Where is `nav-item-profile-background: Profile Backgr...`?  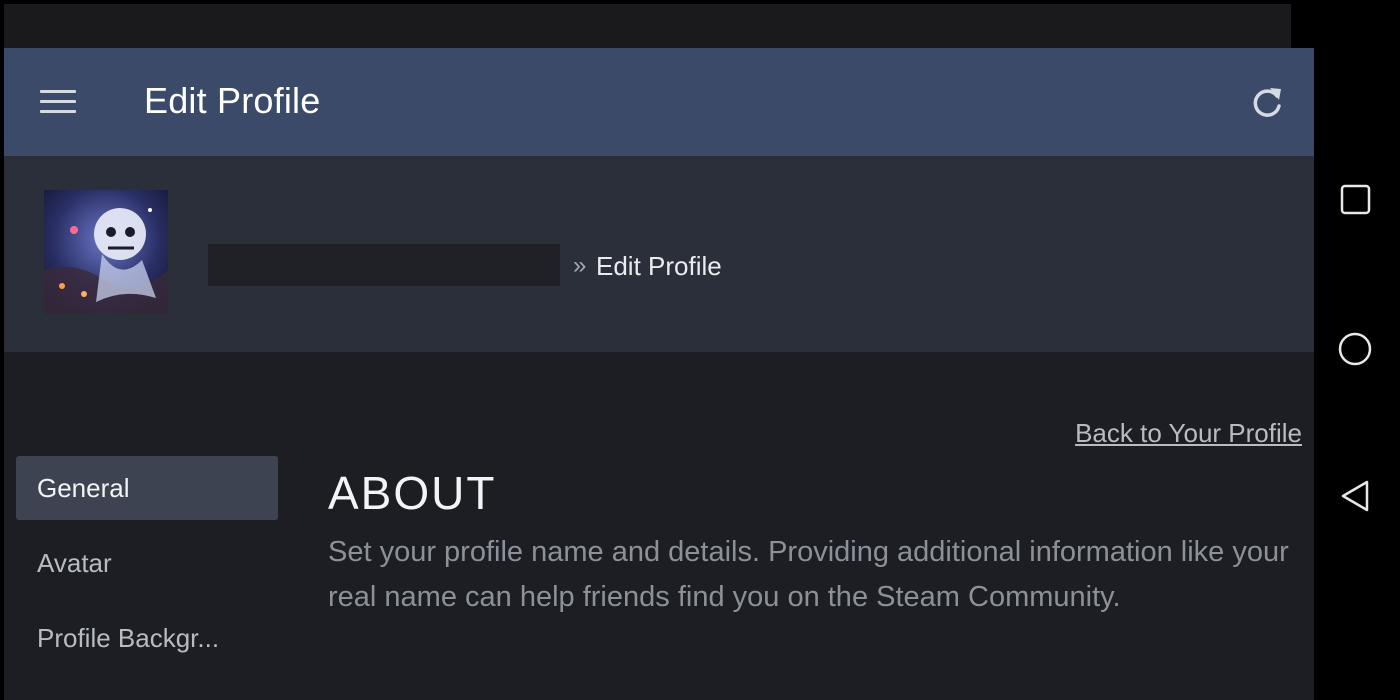 nav-item-profile-background: Profile Backgr... is located at coordinates (147, 638).